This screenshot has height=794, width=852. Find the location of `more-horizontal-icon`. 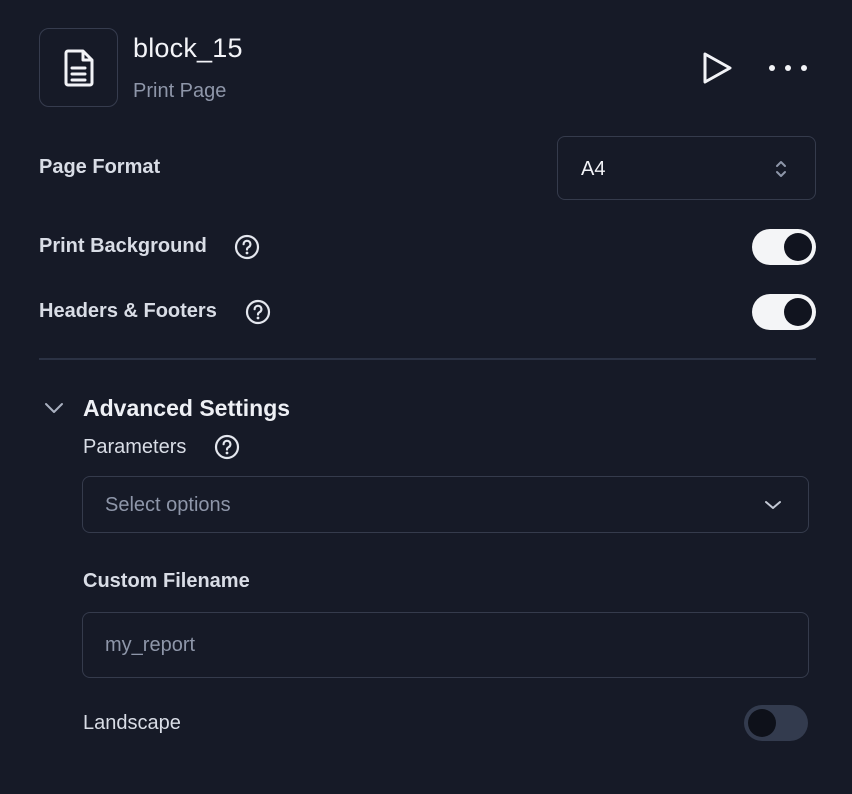

more-horizontal-icon is located at coordinates (788, 68).